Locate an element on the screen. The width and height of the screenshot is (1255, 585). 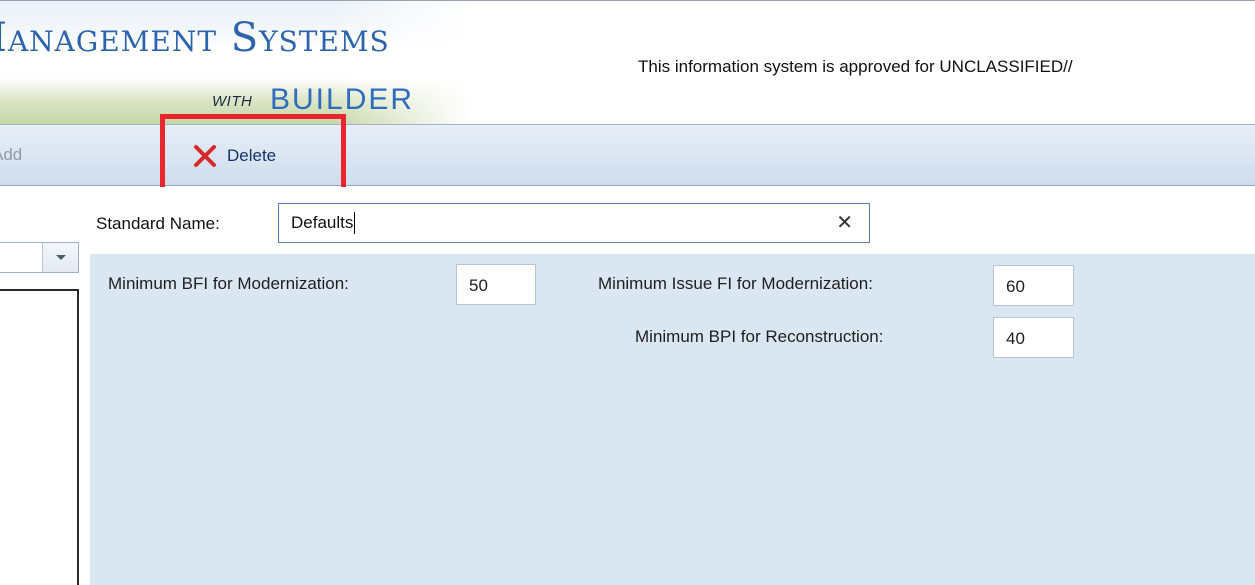
app-logo: Management Systems WITH BUILDER is located at coordinates (235, 63).